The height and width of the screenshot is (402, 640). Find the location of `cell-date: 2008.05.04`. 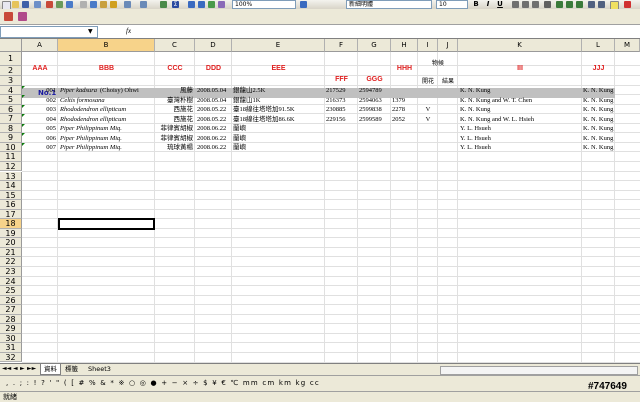

cell-date: 2008.05.04 is located at coordinates (214, 90).